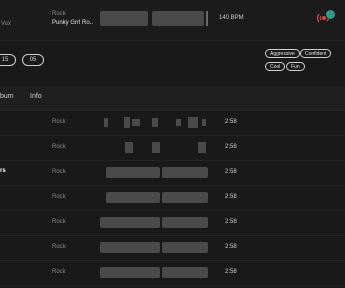 This screenshot has width=345, height=288. What do you see at coordinates (6, 24) in the screenshot?
I see `vox-label: Vox` at bounding box center [6, 24].